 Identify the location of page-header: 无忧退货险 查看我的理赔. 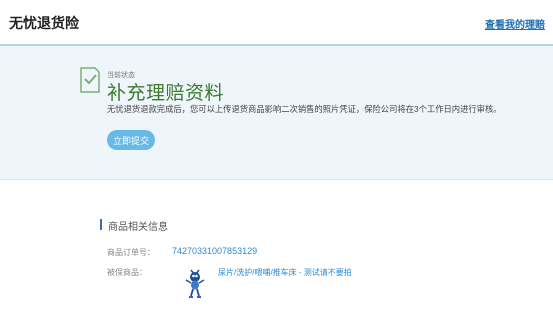
(276, 23).